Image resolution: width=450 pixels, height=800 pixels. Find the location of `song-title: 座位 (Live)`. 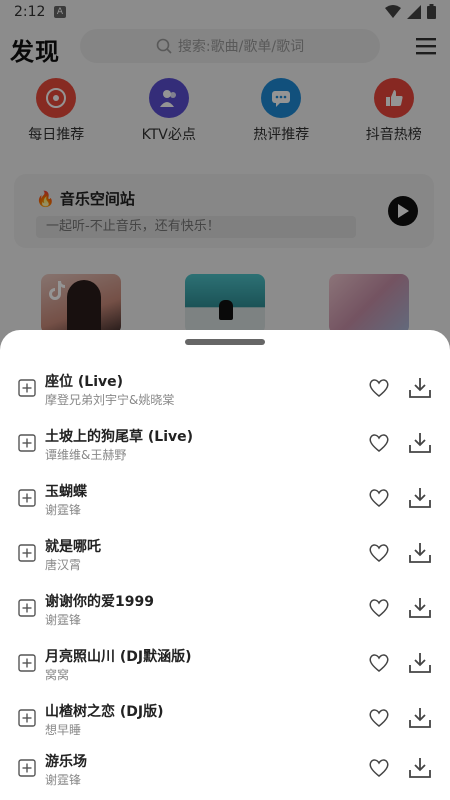

song-title: 座位 (Live) is located at coordinates (84, 382).